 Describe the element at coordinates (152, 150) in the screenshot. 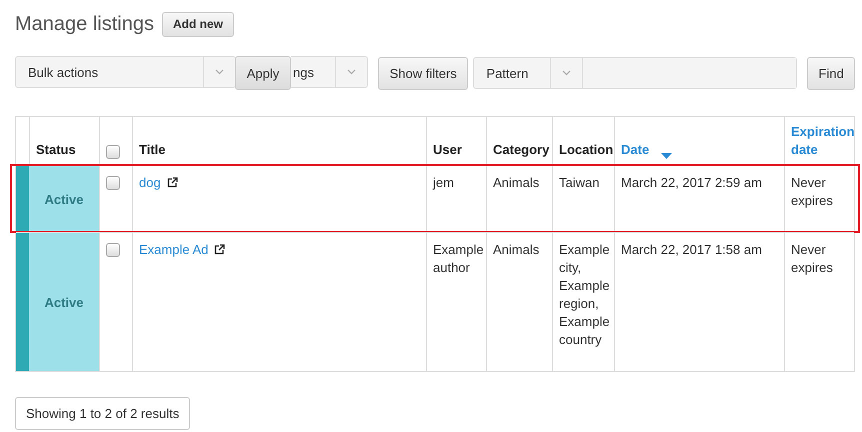

I see `column-header: Title` at that location.